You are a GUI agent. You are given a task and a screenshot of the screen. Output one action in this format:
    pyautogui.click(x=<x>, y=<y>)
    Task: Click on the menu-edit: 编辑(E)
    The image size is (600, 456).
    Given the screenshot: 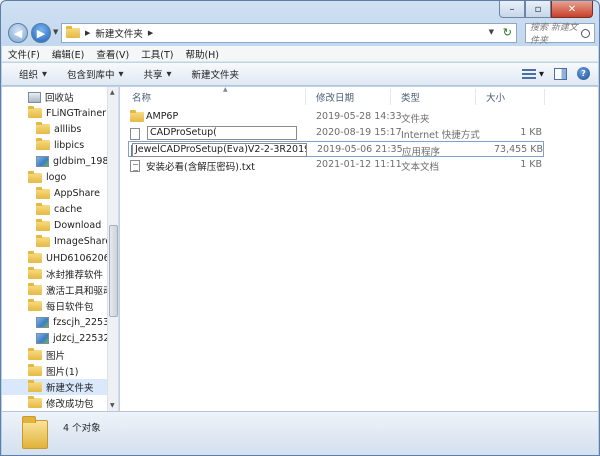 What is the action you would take?
    pyautogui.click(x=68, y=54)
    